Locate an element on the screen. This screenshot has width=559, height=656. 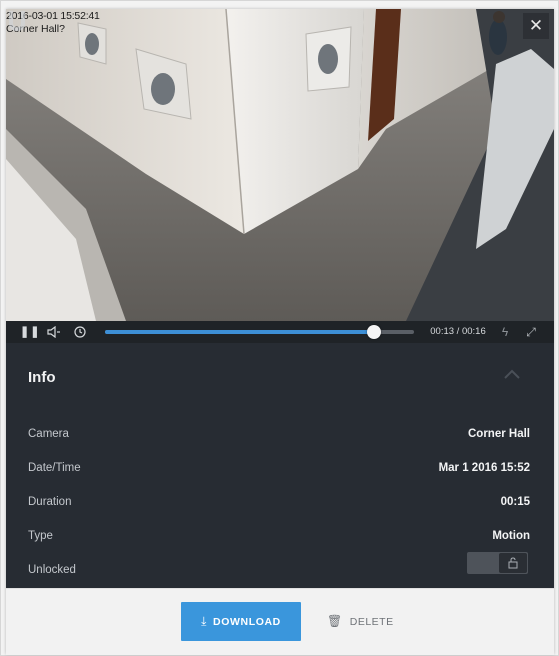
clock-icon is located at coordinates (80, 332).